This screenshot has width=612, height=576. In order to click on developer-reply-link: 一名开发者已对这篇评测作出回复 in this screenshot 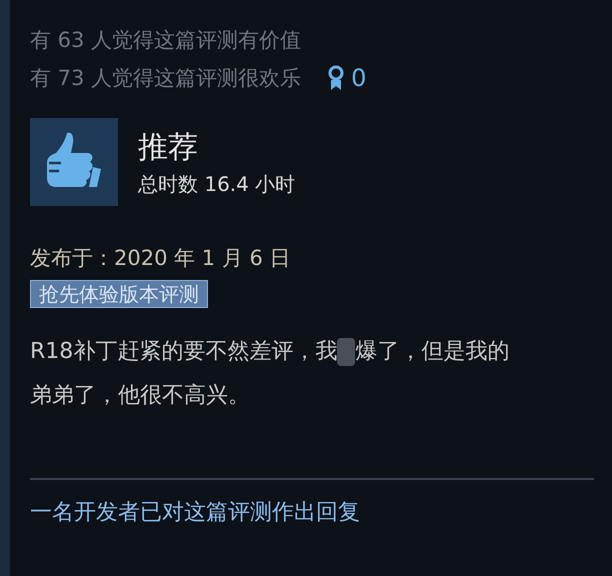, I will do `click(195, 513)`.